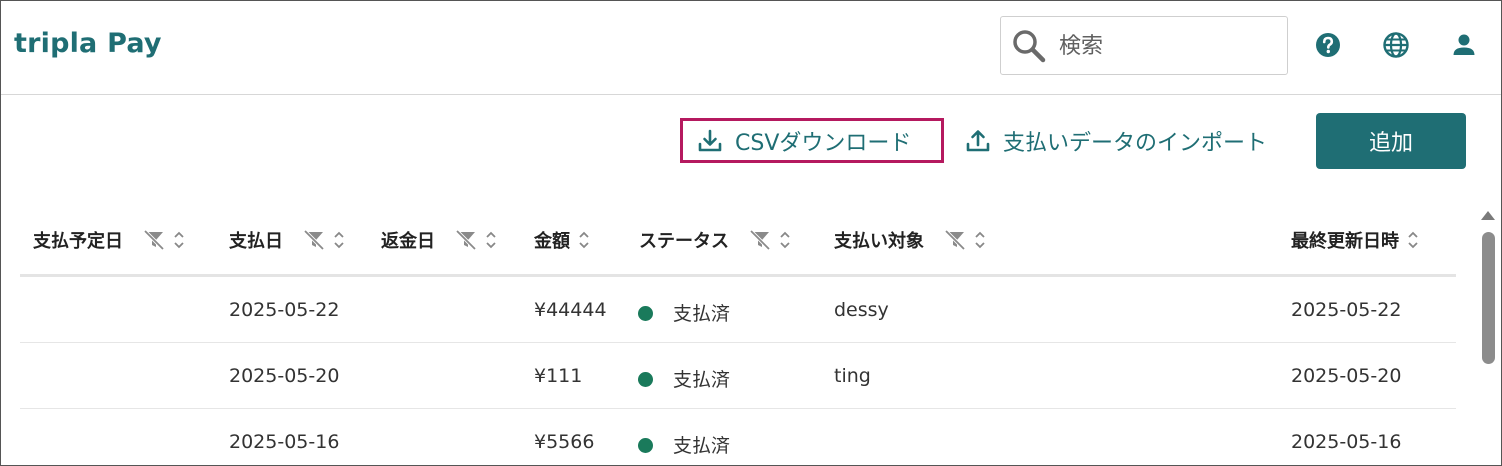  I want to click on table-row: 2025-05-20 ¥111 支払済 ting 2025-05-20, so click(738, 376).